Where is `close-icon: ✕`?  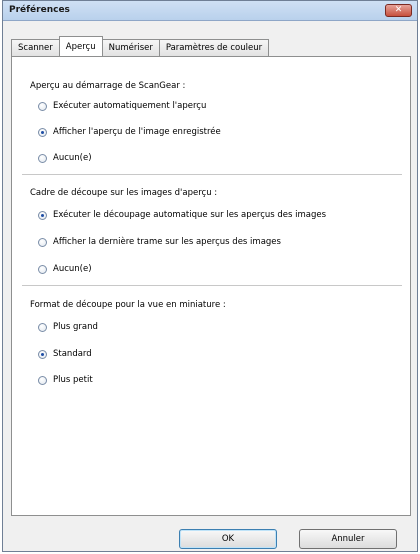
close-icon: ✕ is located at coordinates (398, 10).